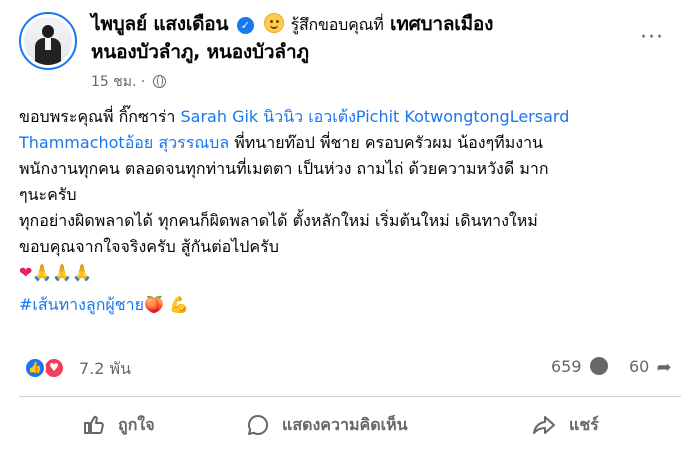  What do you see at coordinates (598, 366) in the screenshot?
I see `comment-bubble-icon` at bounding box center [598, 366].